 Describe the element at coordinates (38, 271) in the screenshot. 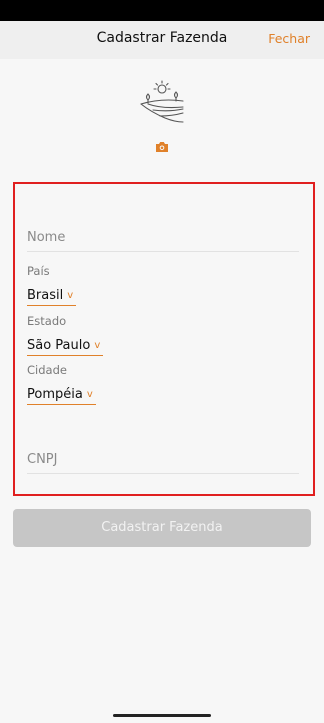

I see `country-label: País` at that location.